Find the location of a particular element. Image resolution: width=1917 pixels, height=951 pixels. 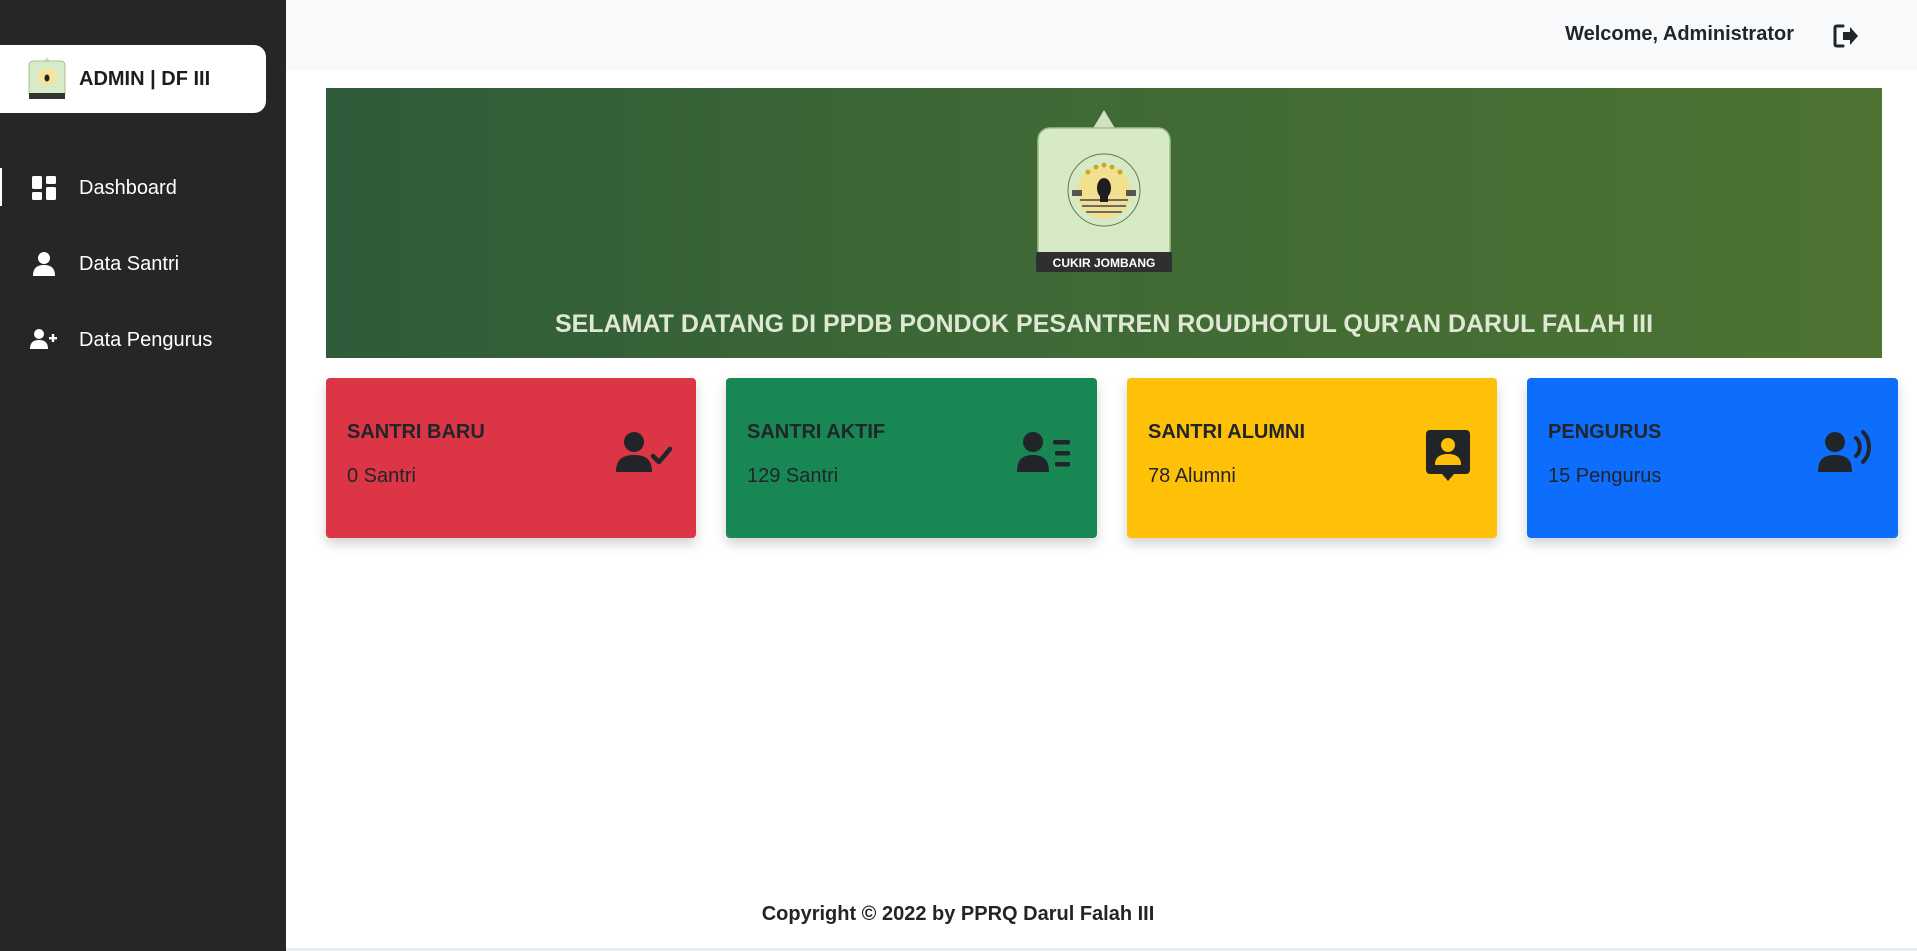

logout-icon is located at coordinates (1846, 36).